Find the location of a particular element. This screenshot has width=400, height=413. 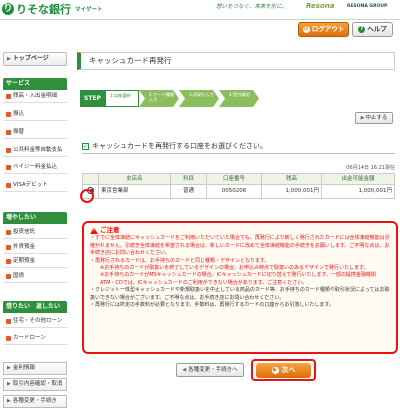

next-button-highlight: ▶ 次へ is located at coordinates (283, 370).